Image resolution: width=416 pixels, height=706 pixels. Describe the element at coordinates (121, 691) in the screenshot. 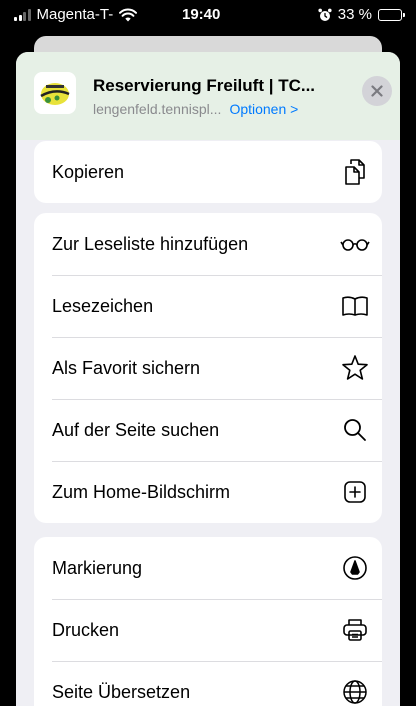

I see `action-label: Seite Übersetzen` at that location.